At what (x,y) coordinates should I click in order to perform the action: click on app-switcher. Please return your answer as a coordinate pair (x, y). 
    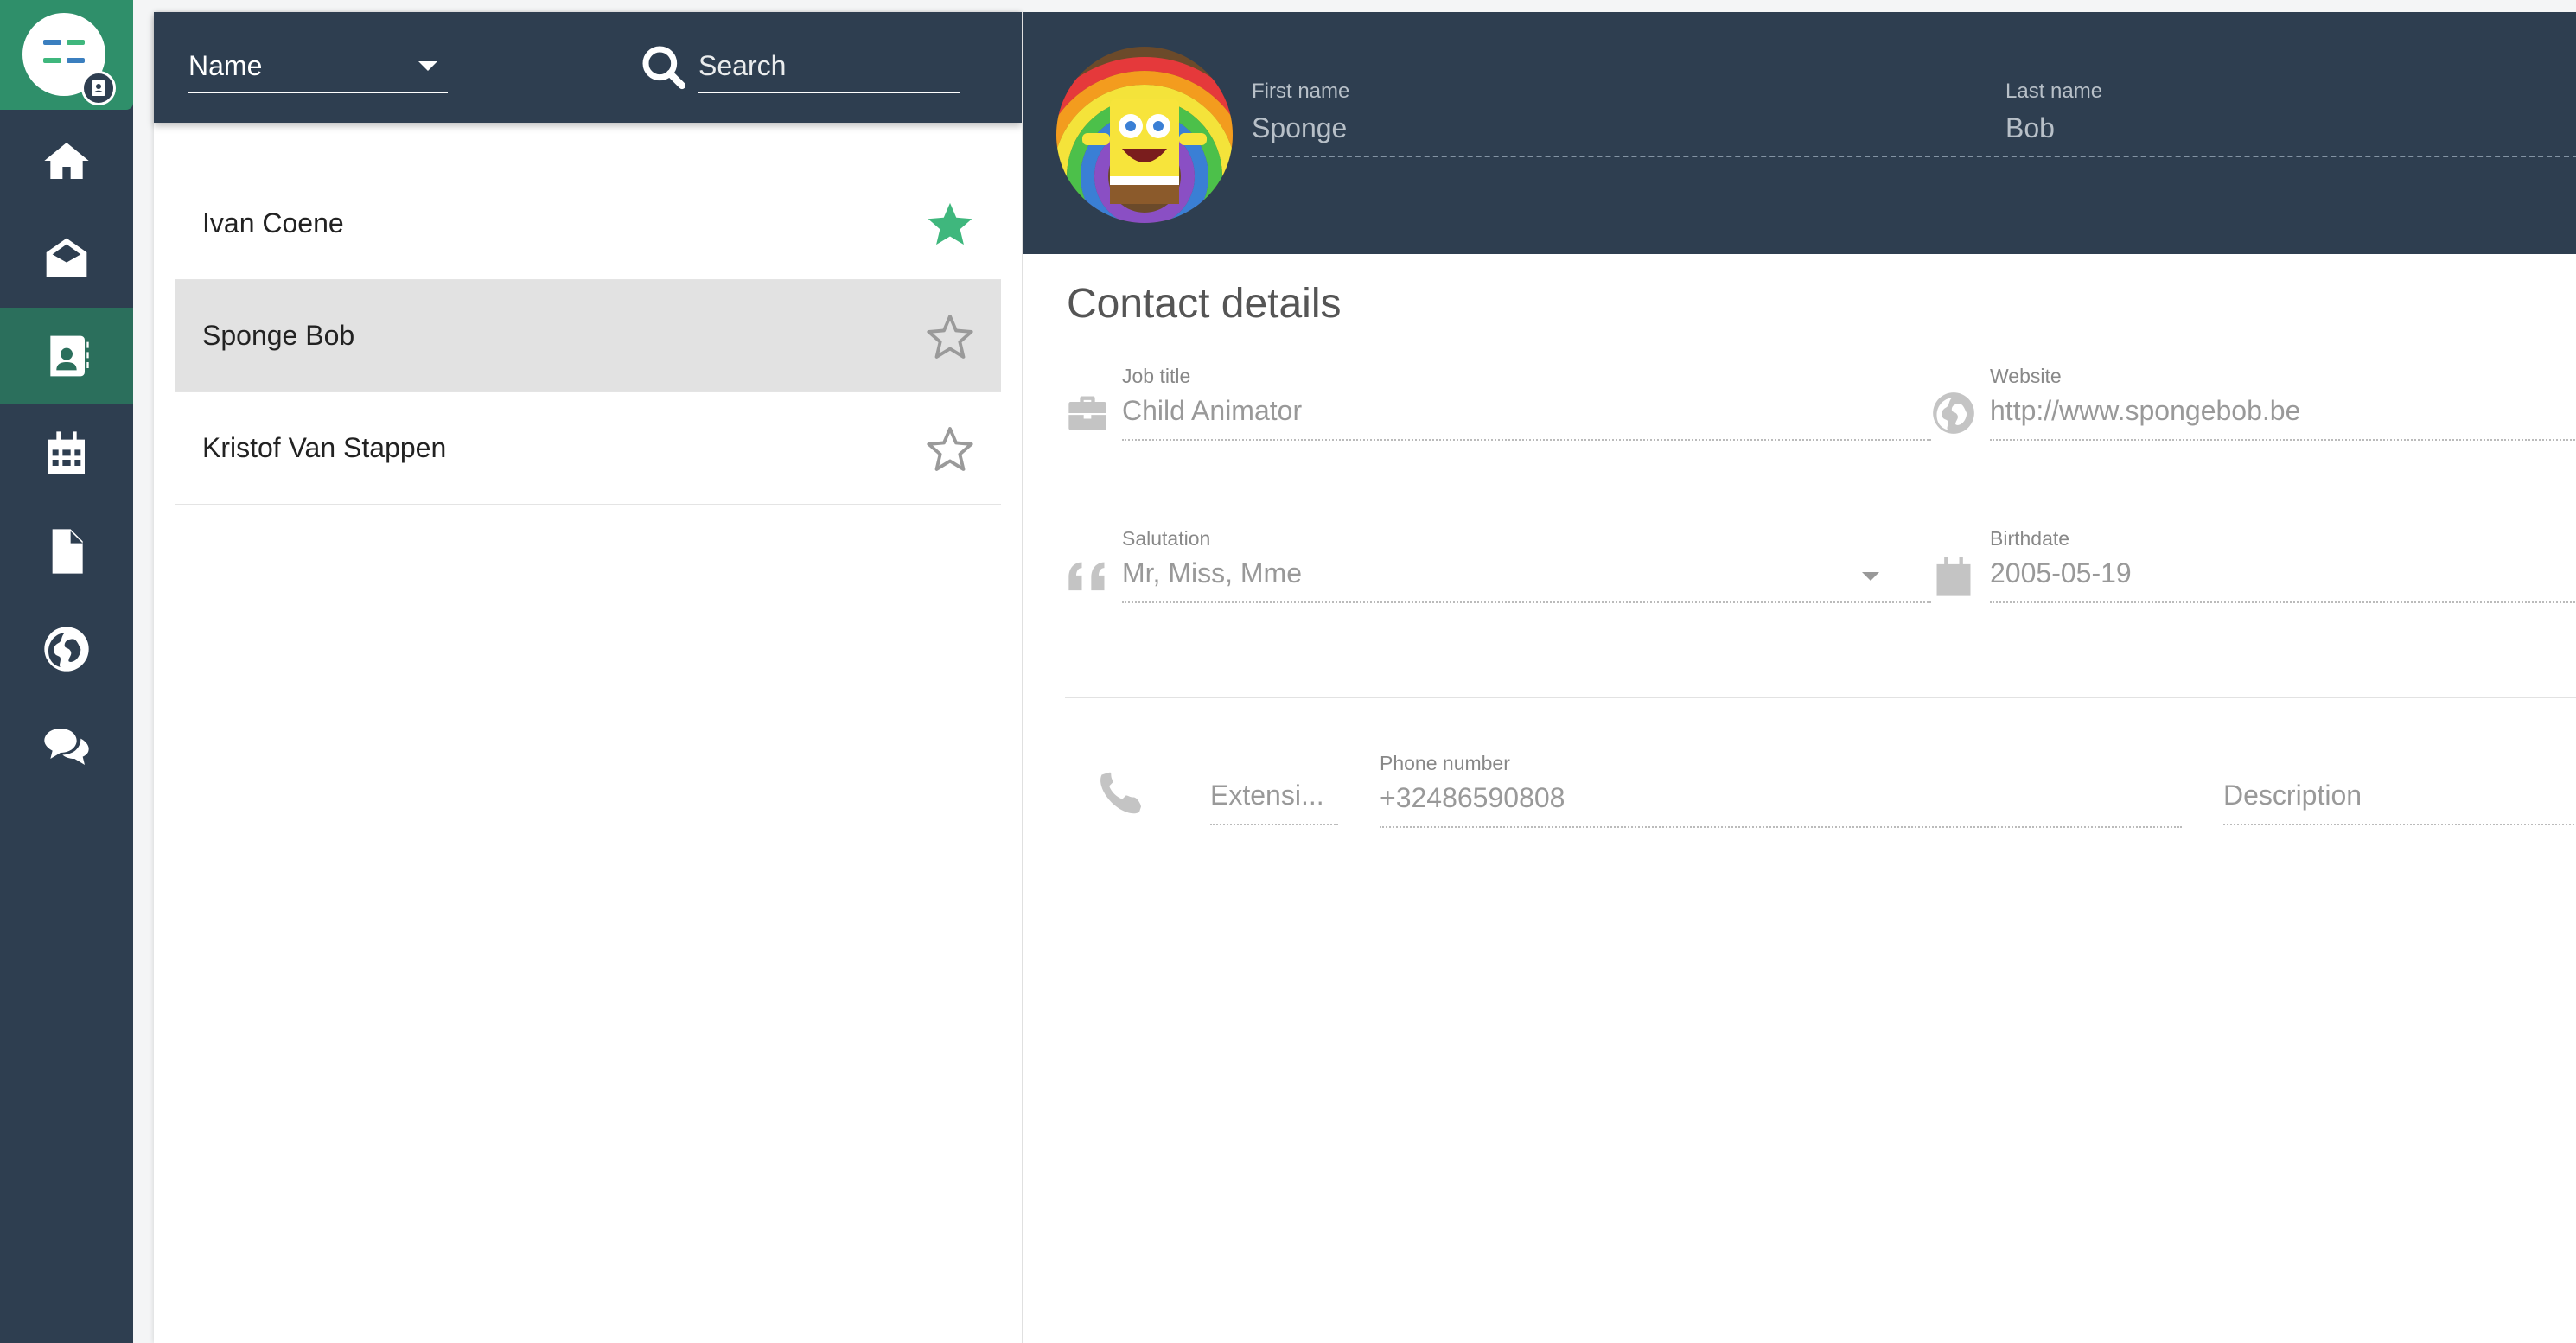
    Looking at the image, I should click on (66, 55).